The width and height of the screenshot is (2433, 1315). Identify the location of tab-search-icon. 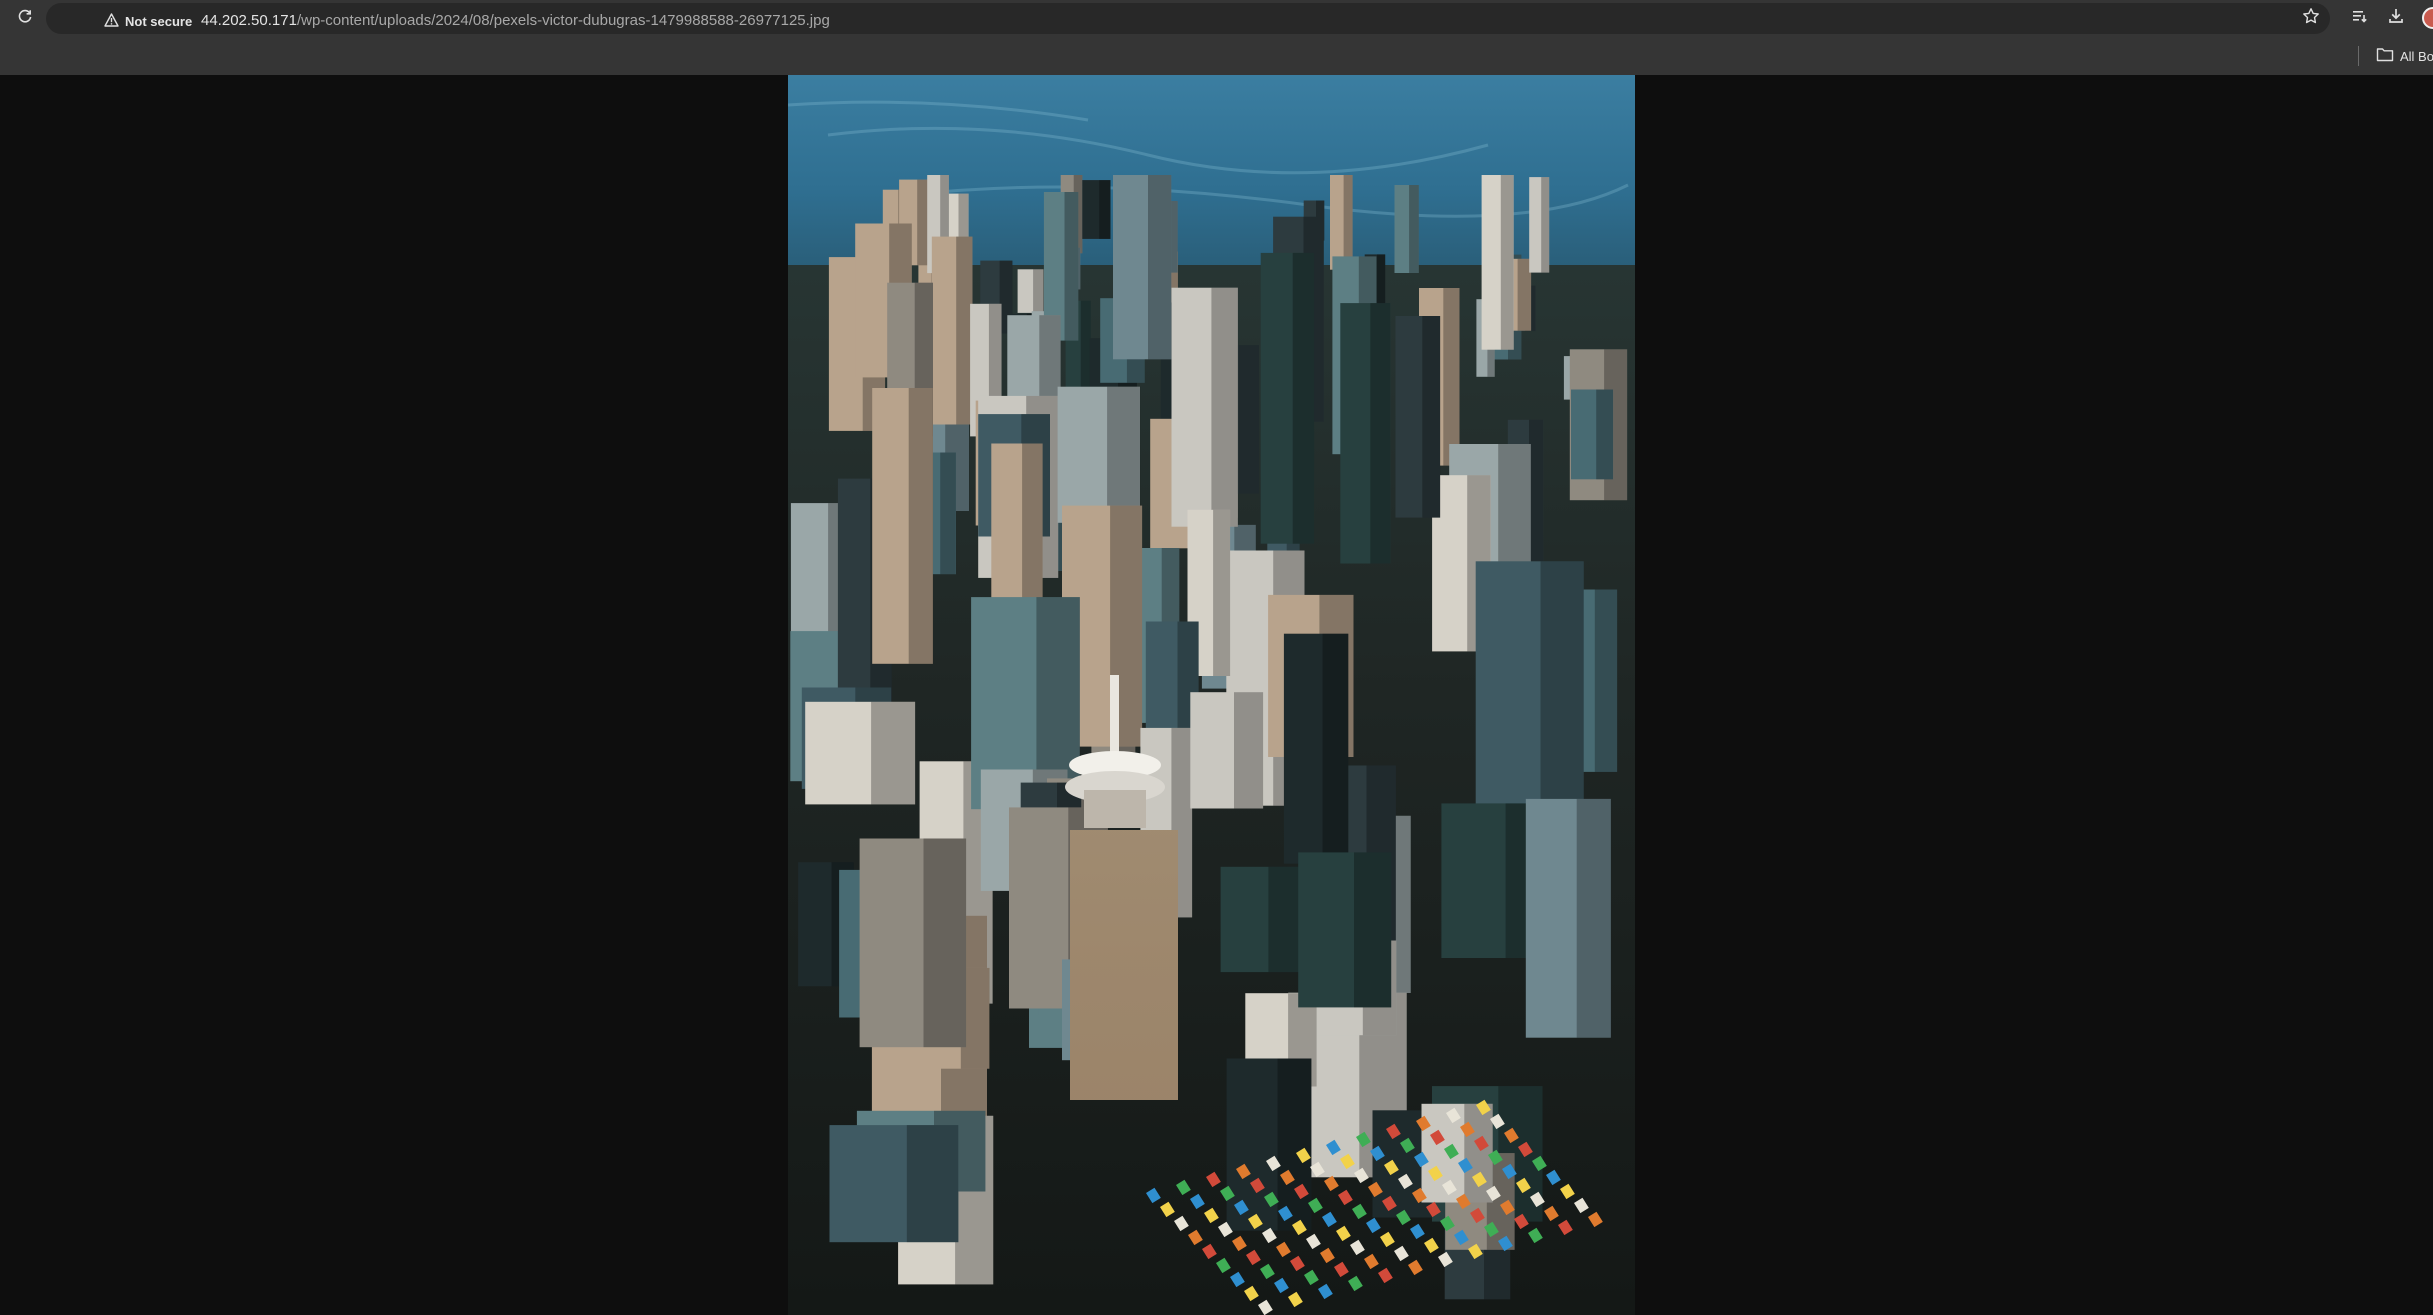
(2360, 18).